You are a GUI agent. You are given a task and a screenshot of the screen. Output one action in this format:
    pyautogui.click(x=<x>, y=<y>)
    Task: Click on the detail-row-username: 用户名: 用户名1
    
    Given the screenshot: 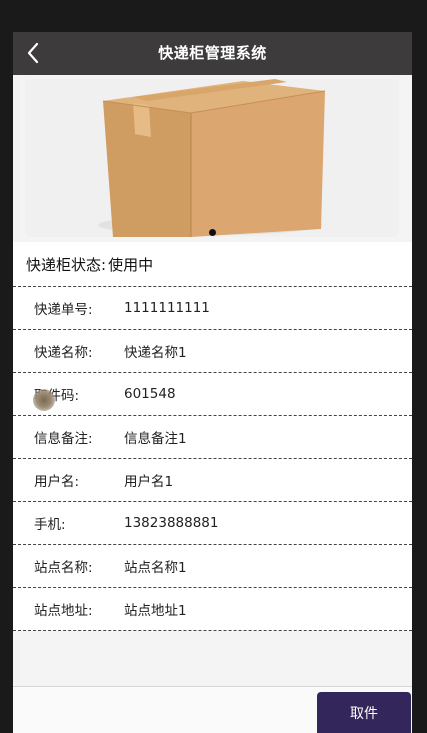 What is the action you would take?
    pyautogui.click(x=212, y=480)
    